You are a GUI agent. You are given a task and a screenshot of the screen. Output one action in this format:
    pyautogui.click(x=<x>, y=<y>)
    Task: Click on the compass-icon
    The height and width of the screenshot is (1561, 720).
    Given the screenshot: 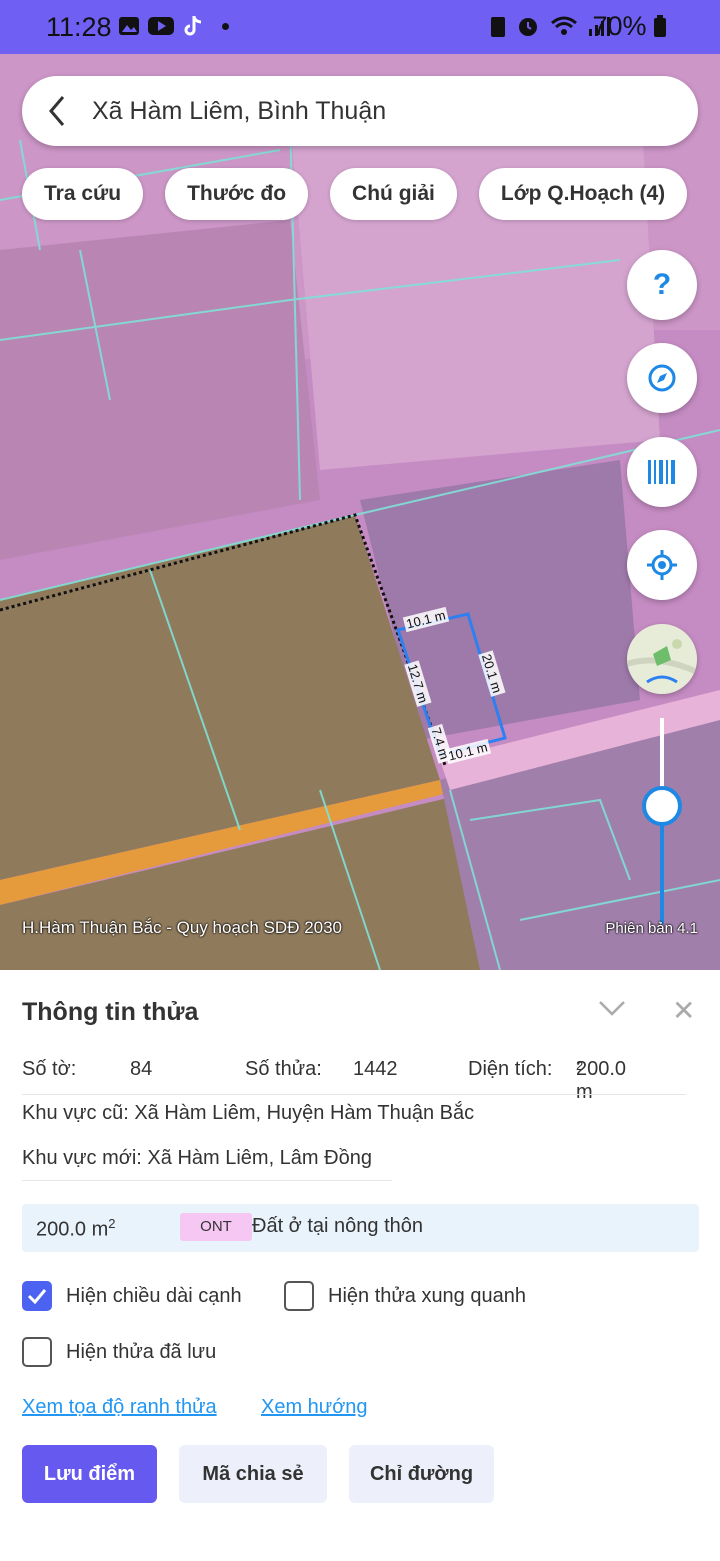 What is the action you would take?
    pyautogui.click(x=662, y=378)
    